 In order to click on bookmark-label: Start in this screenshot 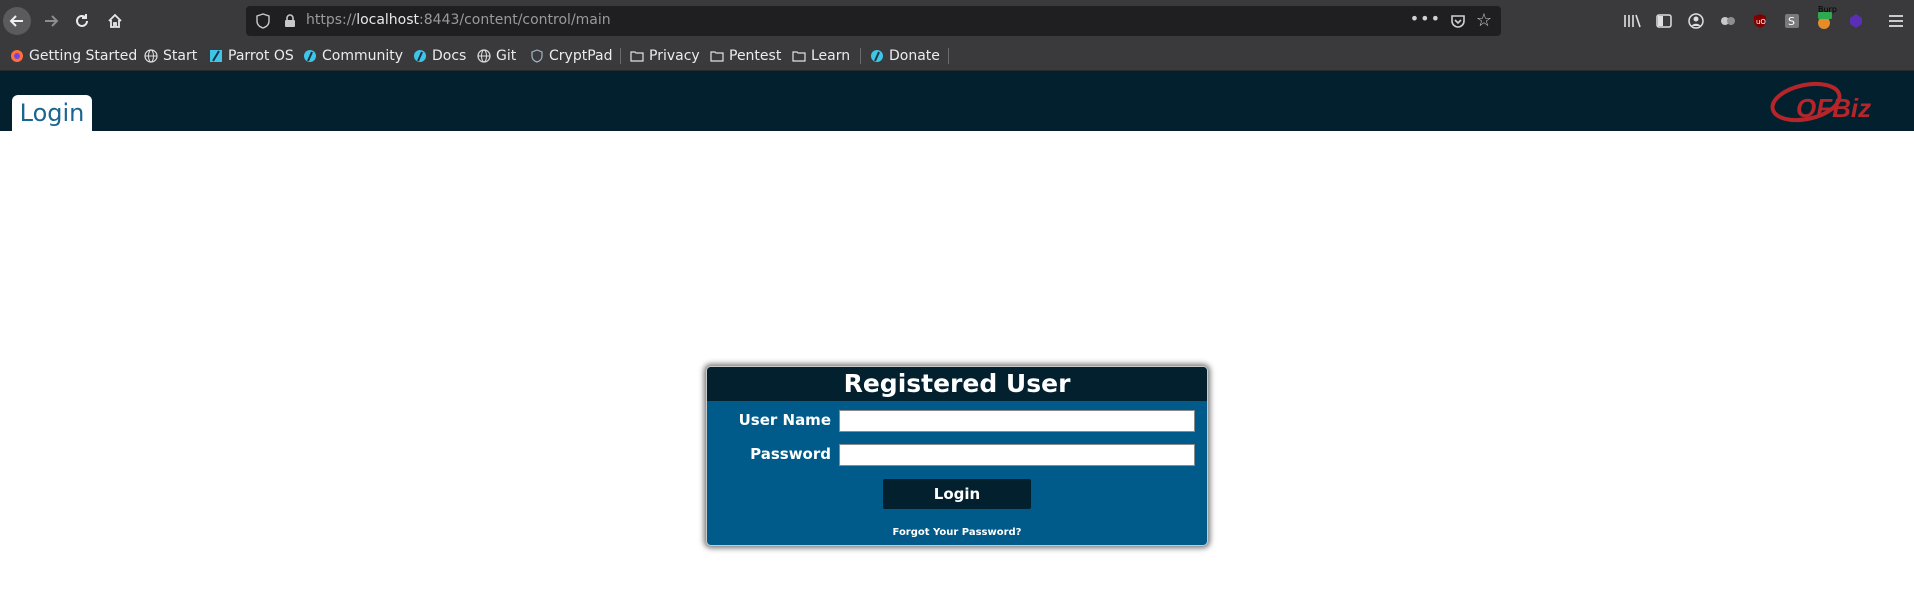, I will do `click(180, 56)`.